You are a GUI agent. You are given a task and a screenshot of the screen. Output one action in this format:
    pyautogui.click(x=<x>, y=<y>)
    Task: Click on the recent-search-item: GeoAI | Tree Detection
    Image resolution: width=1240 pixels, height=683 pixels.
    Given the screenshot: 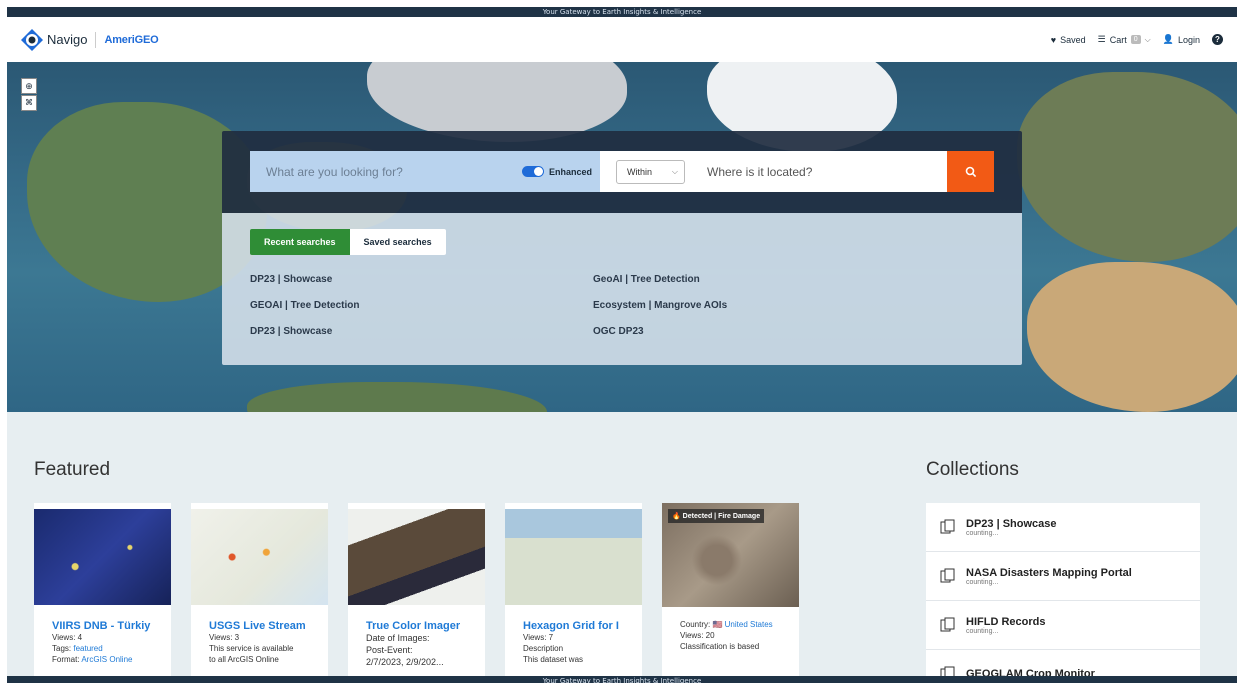 What is the action you would take?
    pyautogui.click(x=660, y=287)
    